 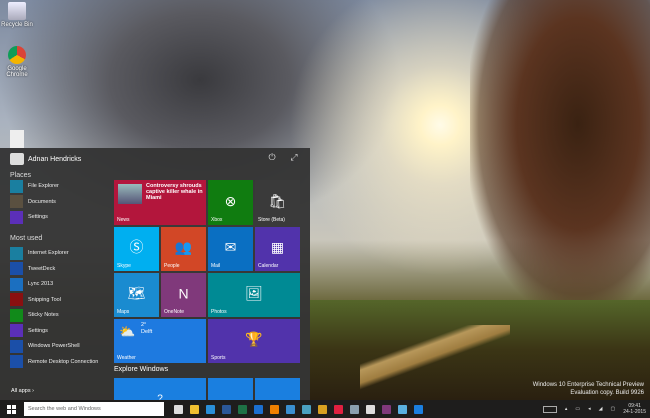 I want to click on taskbar-tweetdeck-icon, so click(x=258, y=409).